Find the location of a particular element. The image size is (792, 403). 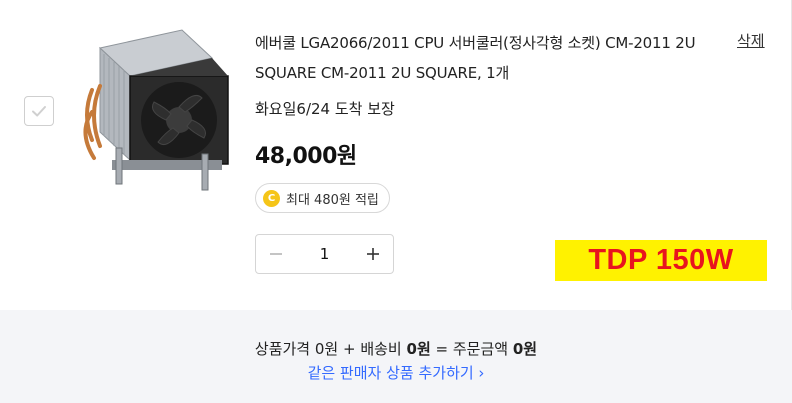

check-icon is located at coordinates (39, 111).